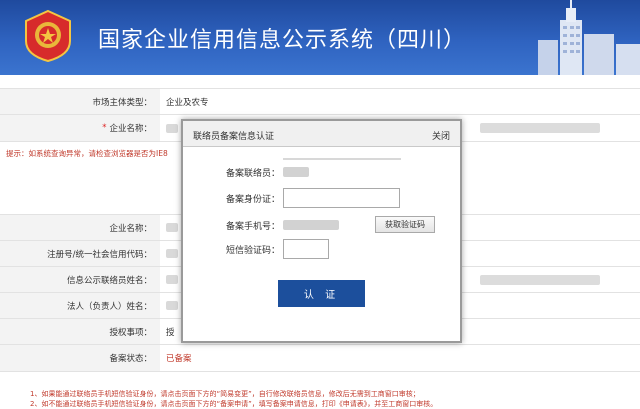  I want to click on authenticate-button: 认 证, so click(321, 293).